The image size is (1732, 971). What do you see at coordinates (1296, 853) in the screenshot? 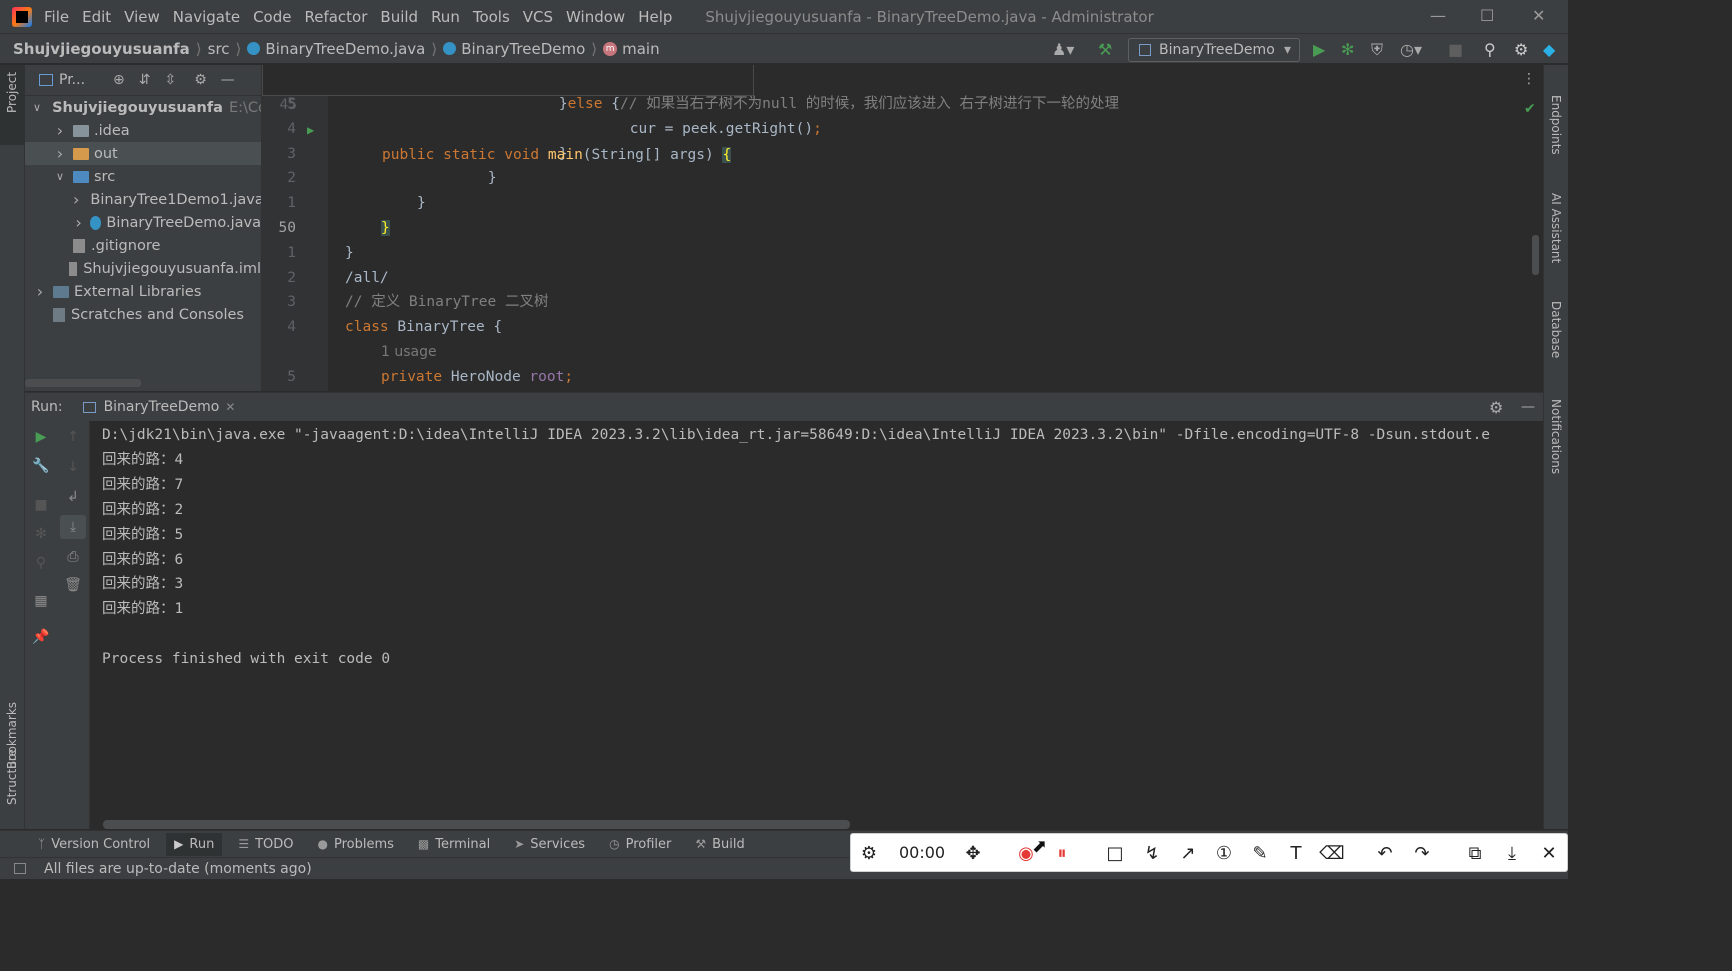
I see `text-icon: T` at bounding box center [1296, 853].